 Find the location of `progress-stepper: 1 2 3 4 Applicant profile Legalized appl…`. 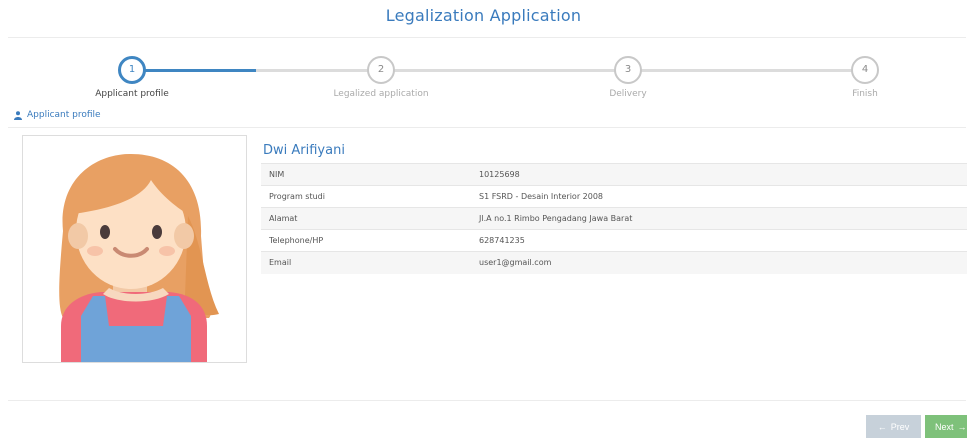

progress-stepper: 1 2 3 4 Applicant profile Legalized appl… is located at coordinates (483, 79).